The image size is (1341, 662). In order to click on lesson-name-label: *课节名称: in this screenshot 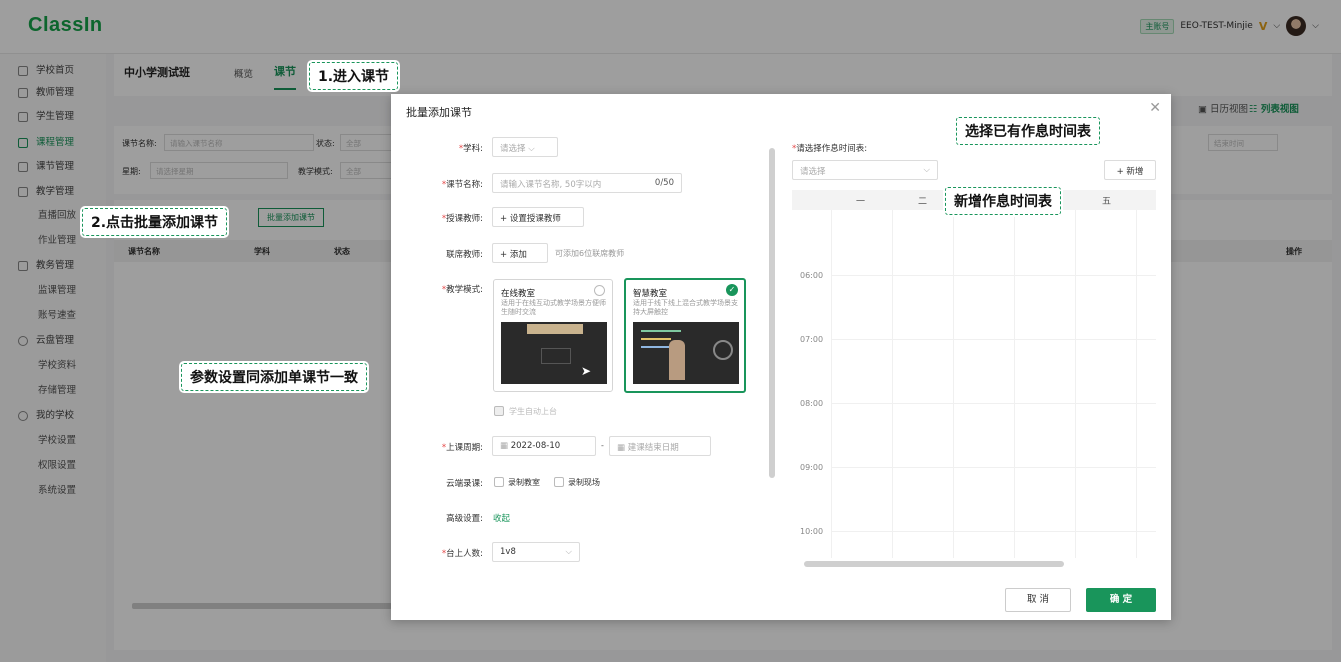, I will do `click(462, 185)`.